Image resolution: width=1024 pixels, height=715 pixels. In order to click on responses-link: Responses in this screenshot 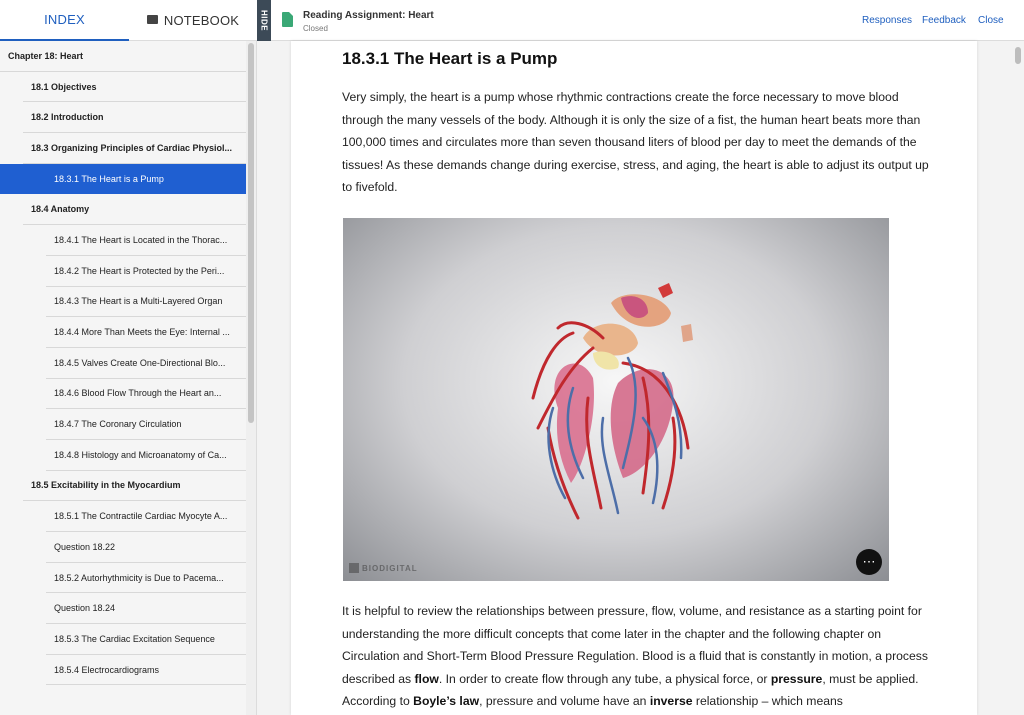, I will do `click(887, 20)`.